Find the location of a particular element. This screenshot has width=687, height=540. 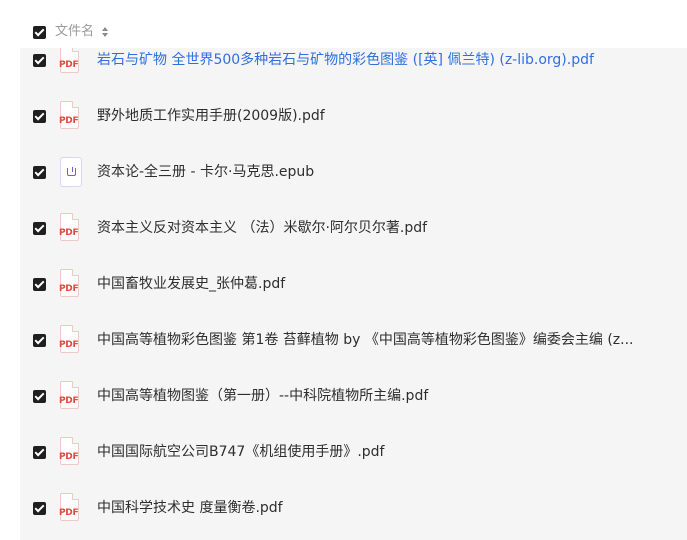

file-row: PDF 中国科学技术史 度量衡卷.pdf is located at coordinates (353, 508).